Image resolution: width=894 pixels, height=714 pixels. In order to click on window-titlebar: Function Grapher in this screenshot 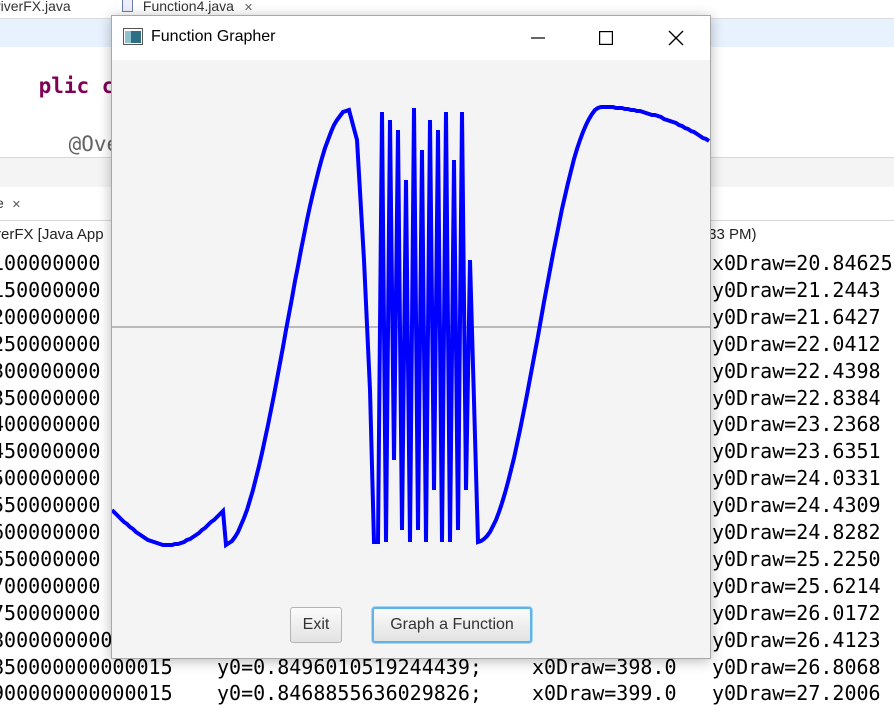, I will do `click(411, 38)`.